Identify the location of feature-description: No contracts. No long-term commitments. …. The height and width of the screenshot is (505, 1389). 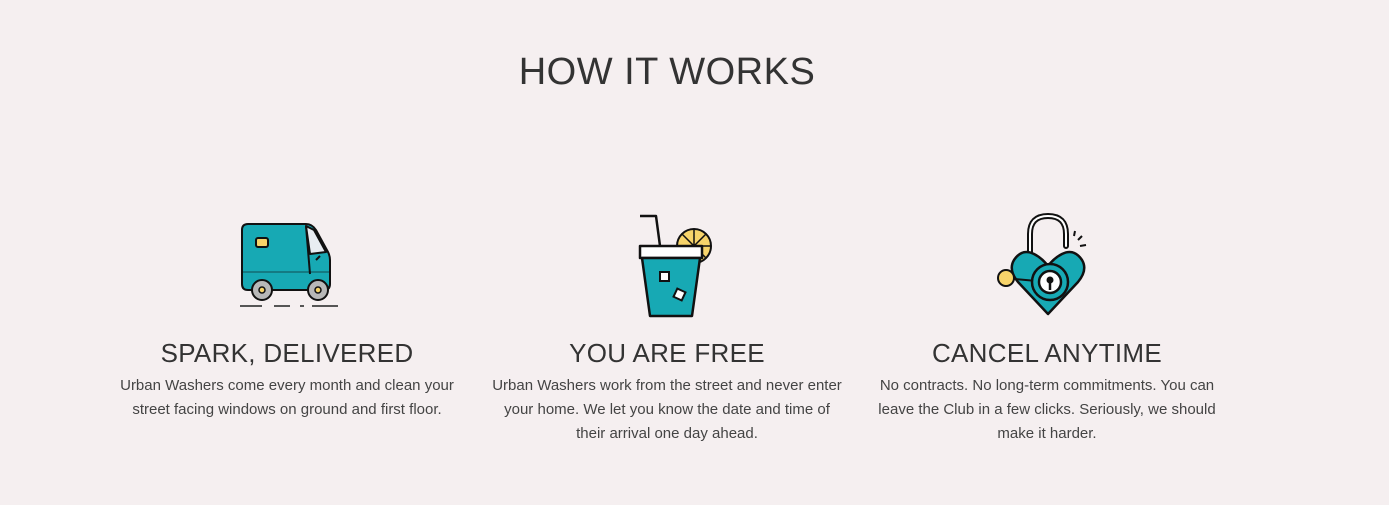
(1047, 409).